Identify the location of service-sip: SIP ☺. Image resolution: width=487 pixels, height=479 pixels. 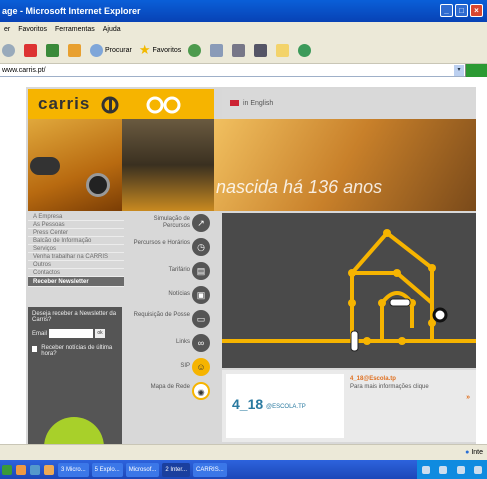
(170, 368).